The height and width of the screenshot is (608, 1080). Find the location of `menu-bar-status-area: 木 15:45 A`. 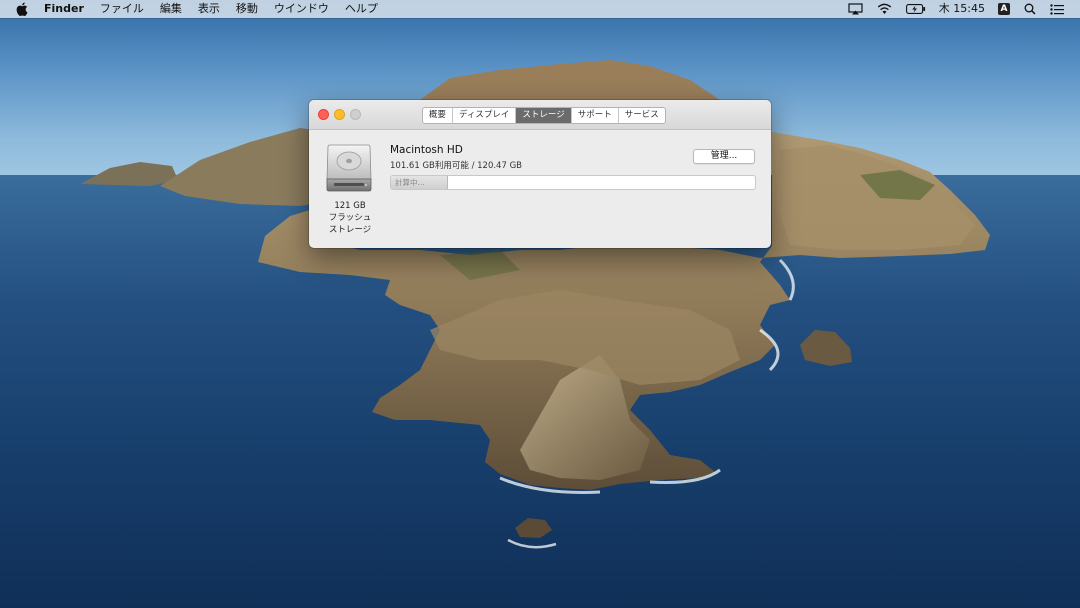

menu-bar-status-area: 木 15:45 A is located at coordinates (960, 9).